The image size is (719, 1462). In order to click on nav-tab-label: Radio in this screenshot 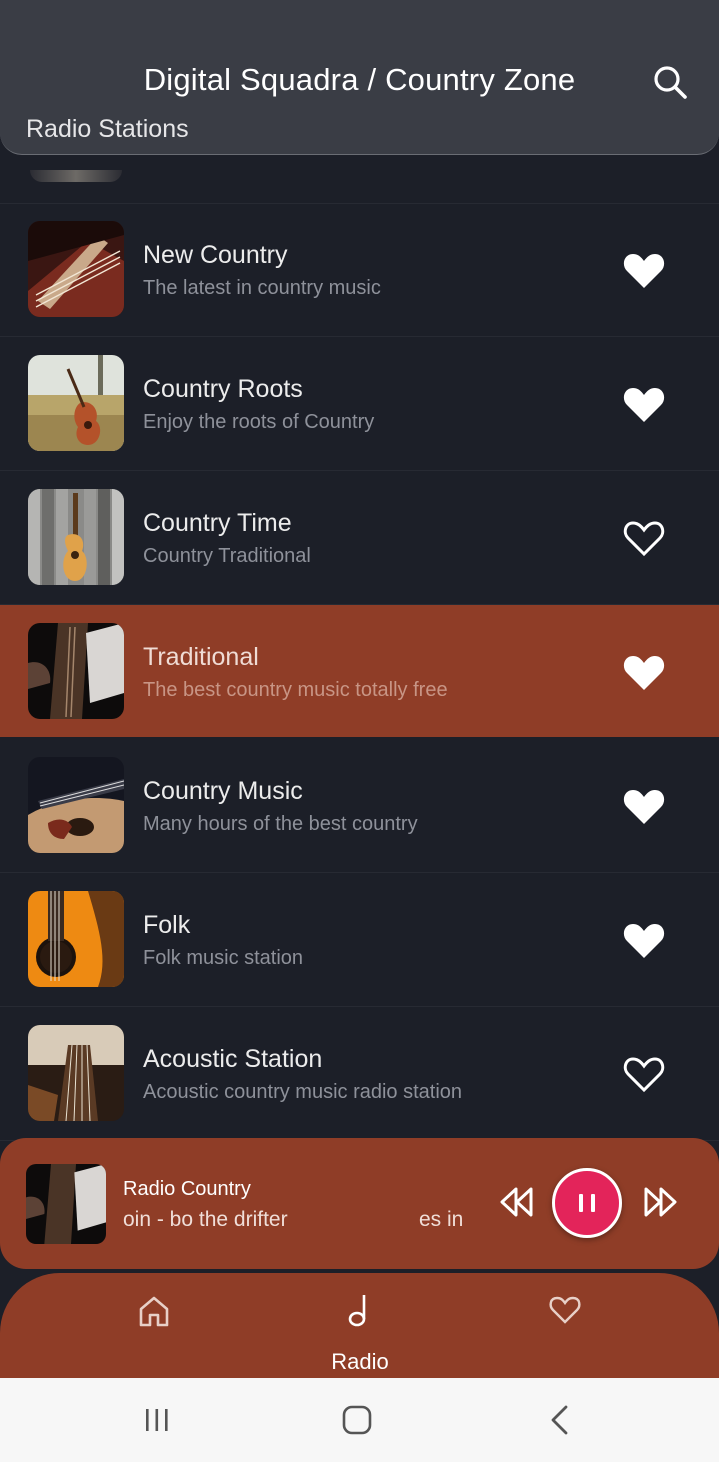, I will do `click(360, 1361)`.